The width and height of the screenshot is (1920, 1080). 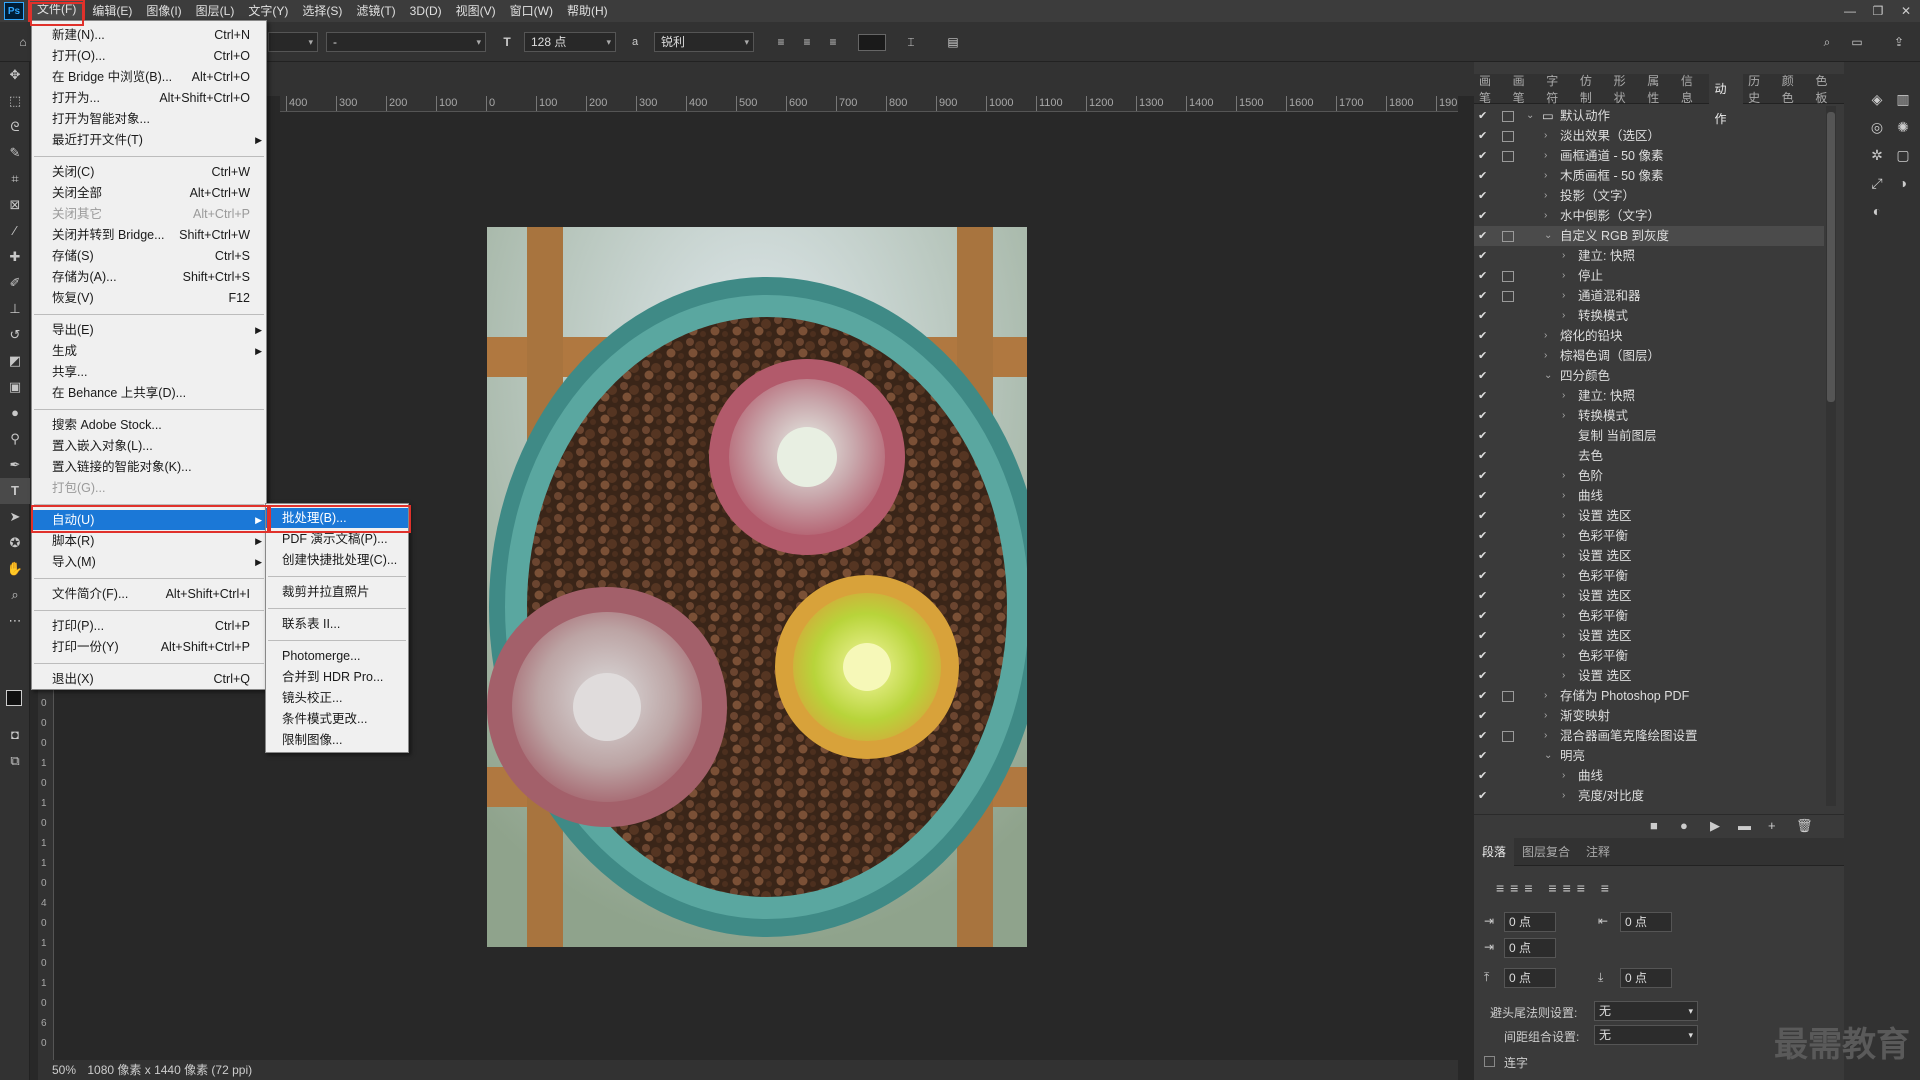 What do you see at coordinates (1903, 99) in the screenshot?
I see `histogram-icon: ▥` at bounding box center [1903, 99].